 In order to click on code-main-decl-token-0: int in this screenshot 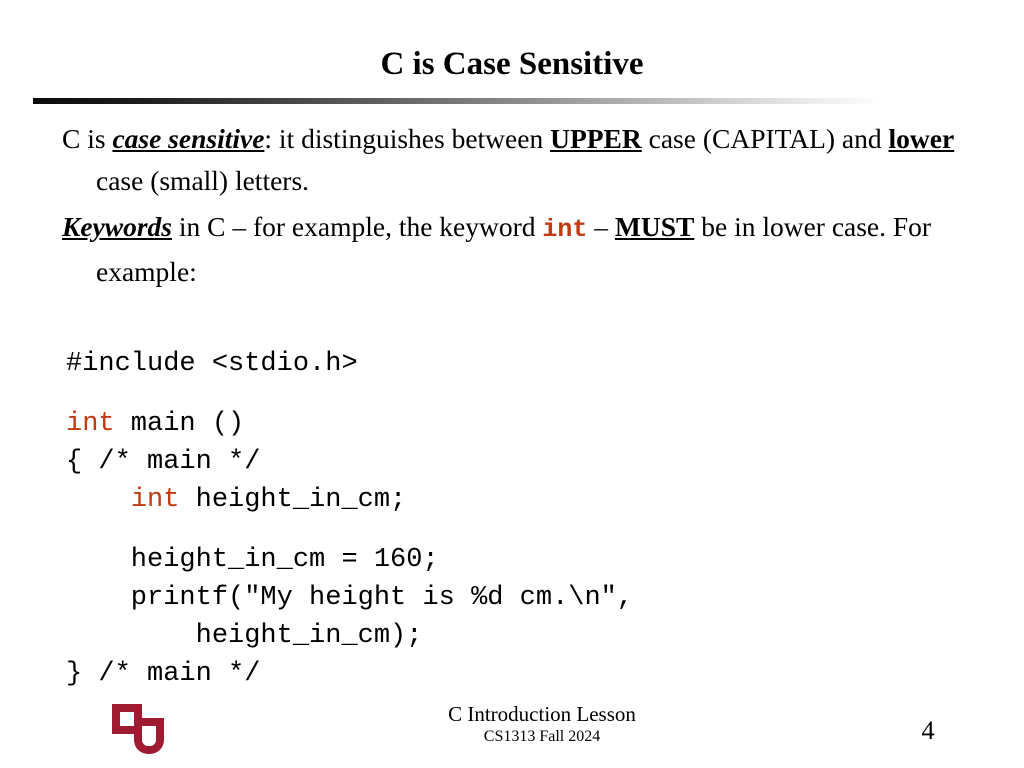, I will do `click(90, 424)`.